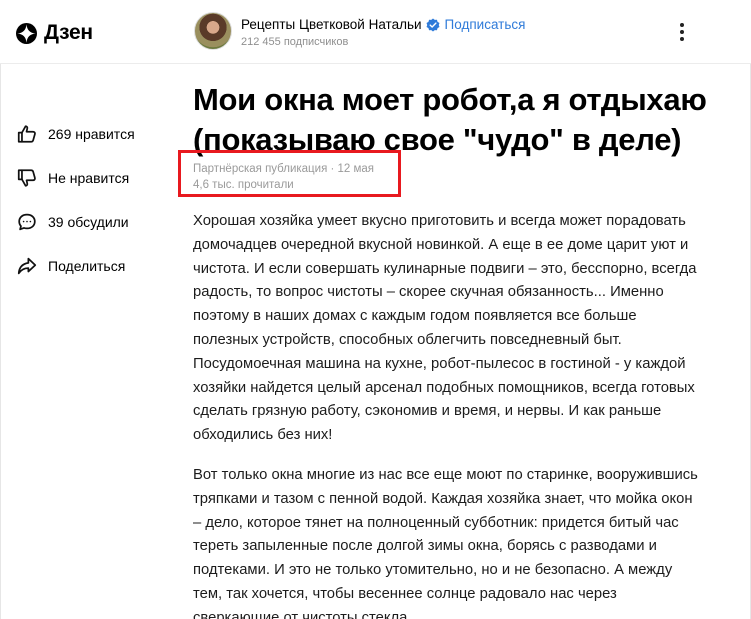 The image size is (751, 619). Describe the element at coordinates (331, 24) in the screenshot. I see `channel-name: Рецепты Цветковой Натальи` at that location.